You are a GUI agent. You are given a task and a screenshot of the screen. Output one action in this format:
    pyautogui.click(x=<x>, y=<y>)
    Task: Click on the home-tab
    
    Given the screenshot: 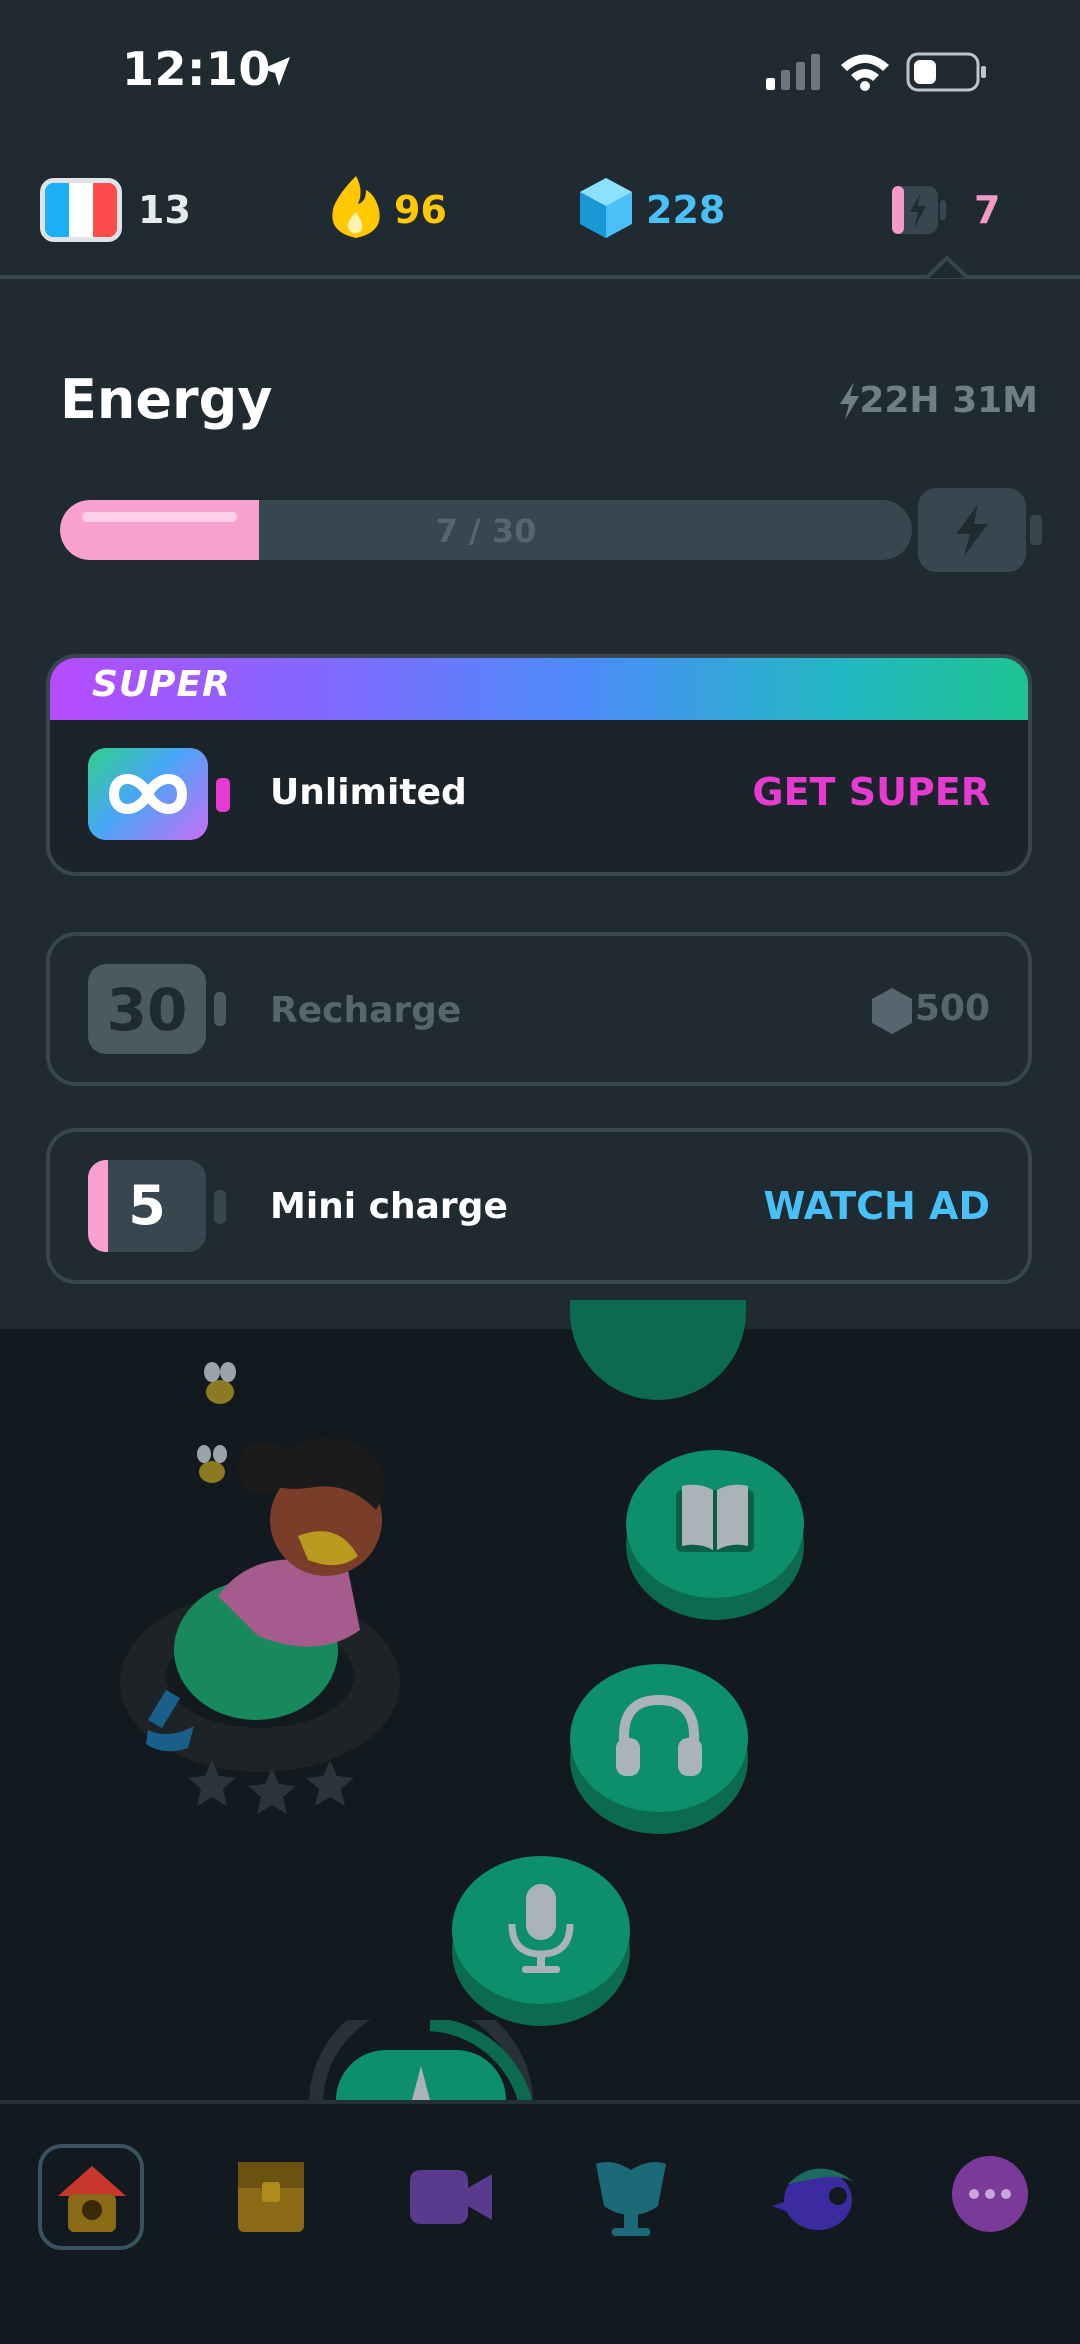 What is the action you would take?
    pyautogui.click(x=91, y=2197)
    